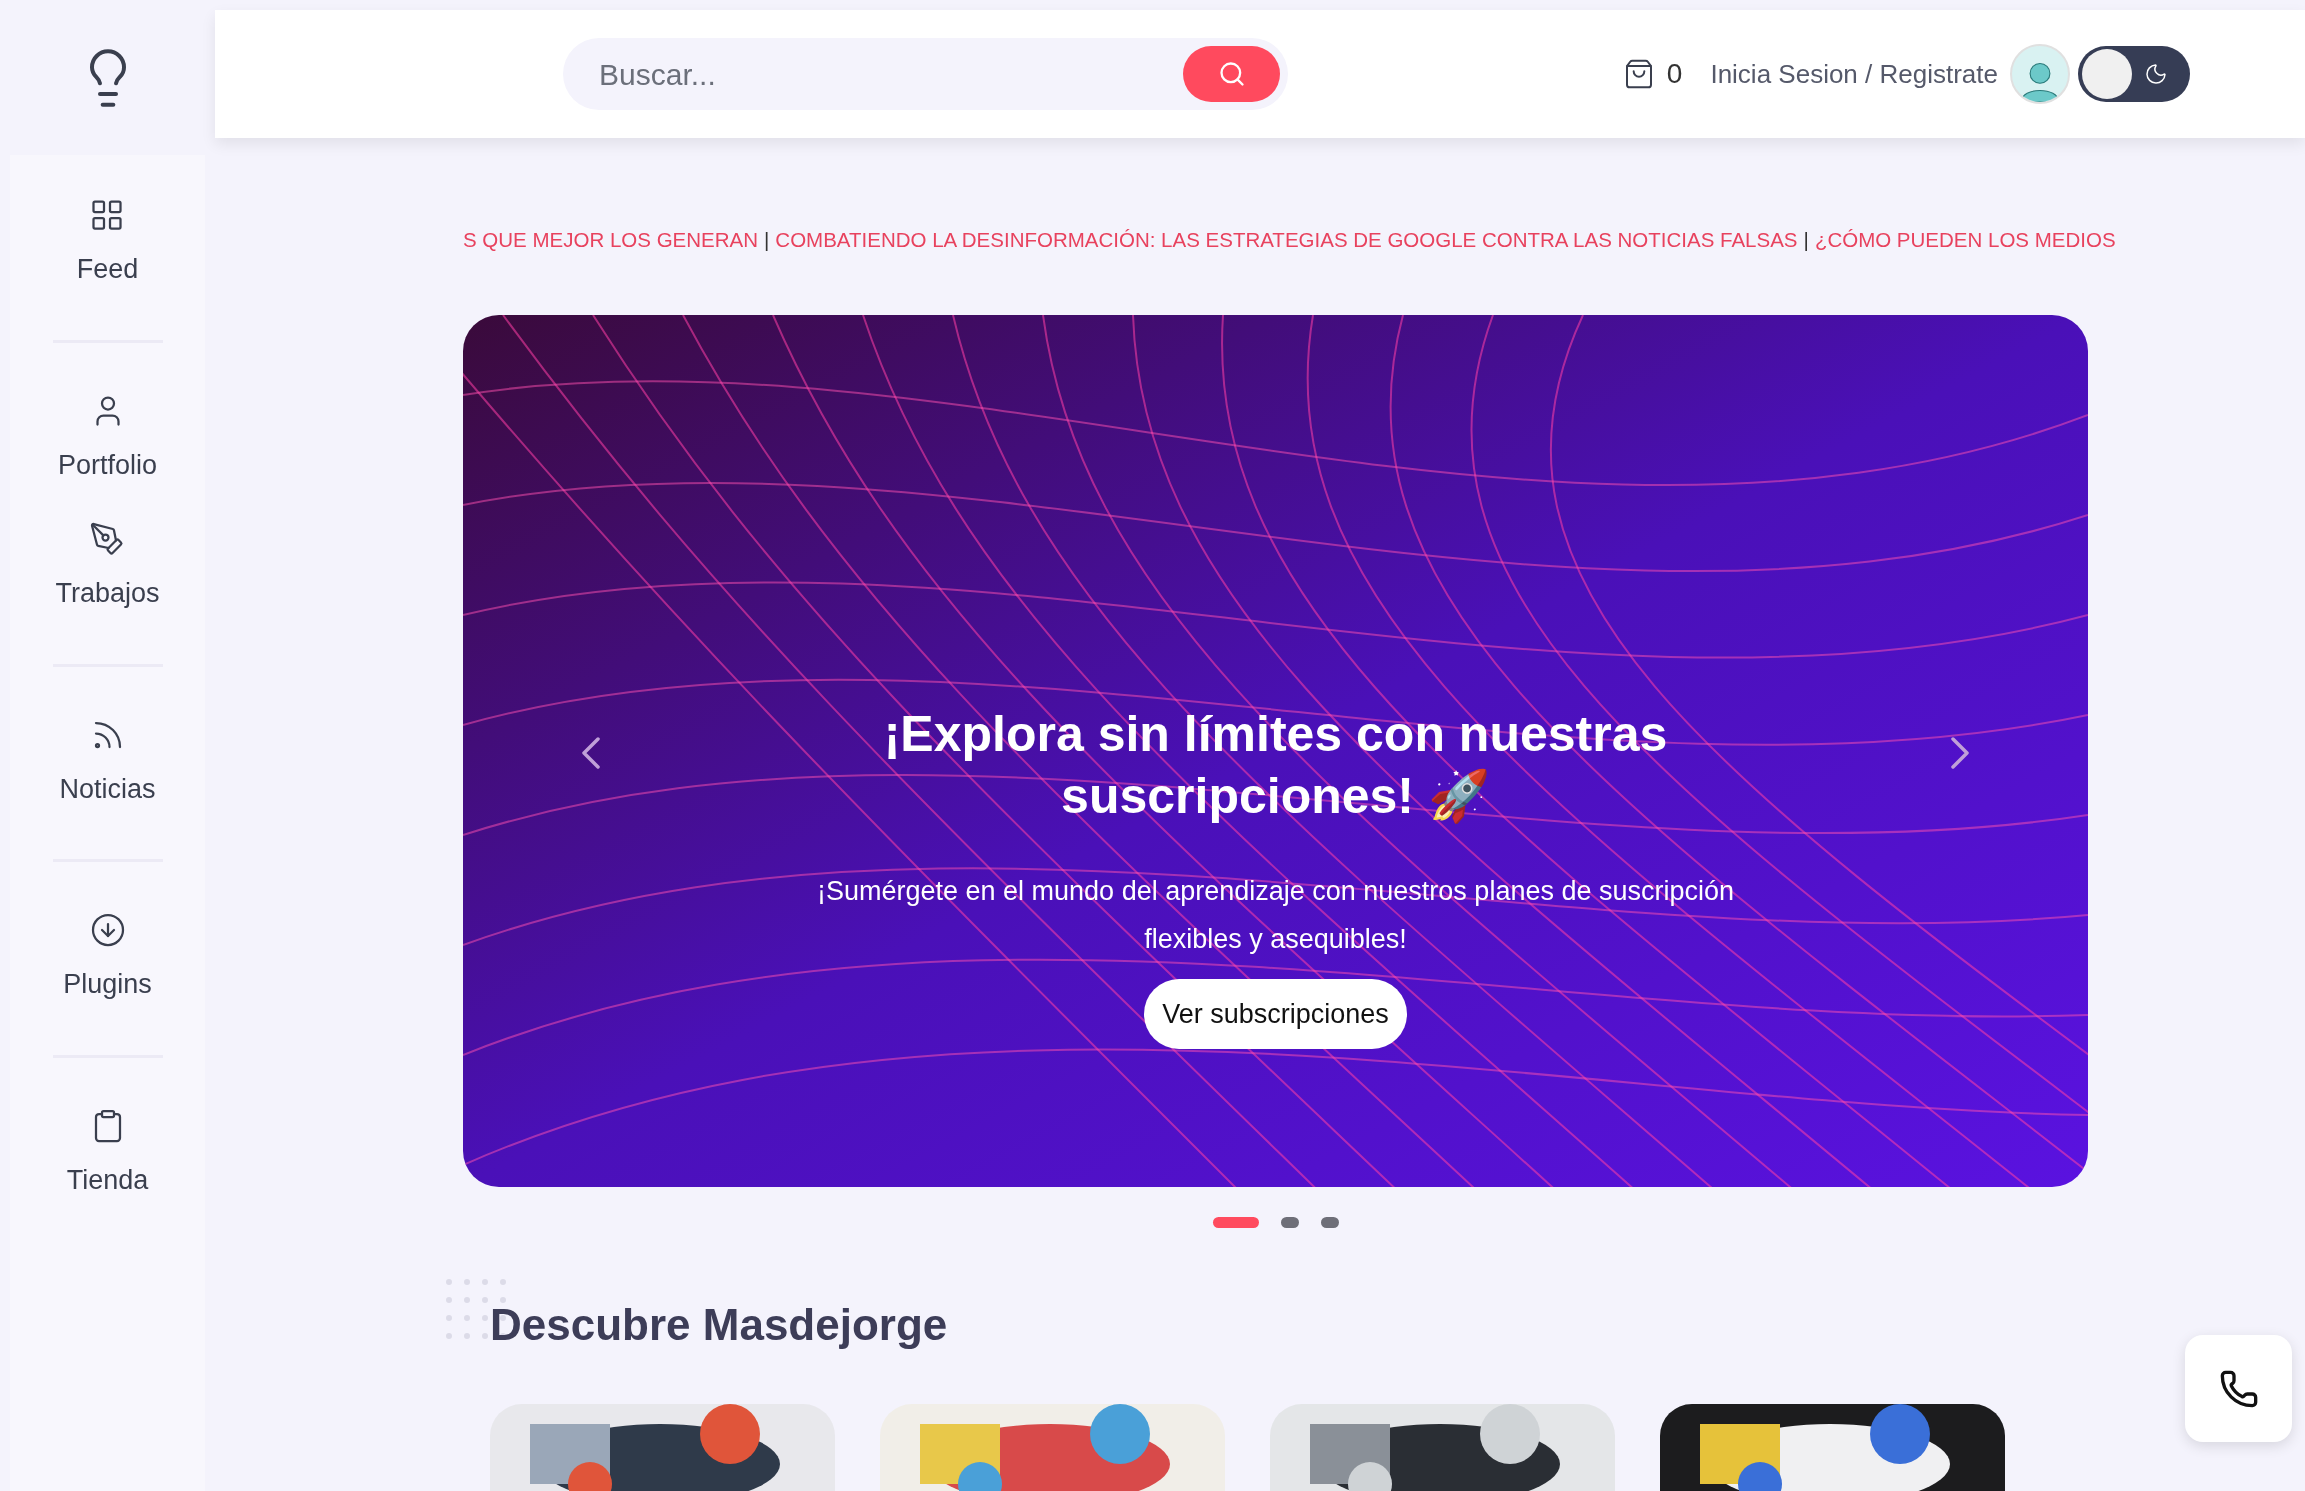 This screenshot has height=1491, width=2305. What do you see at coordinates (1674, 74) in the screenshot?
I see `cart-count: 0` at bounding box center [1674, 74].